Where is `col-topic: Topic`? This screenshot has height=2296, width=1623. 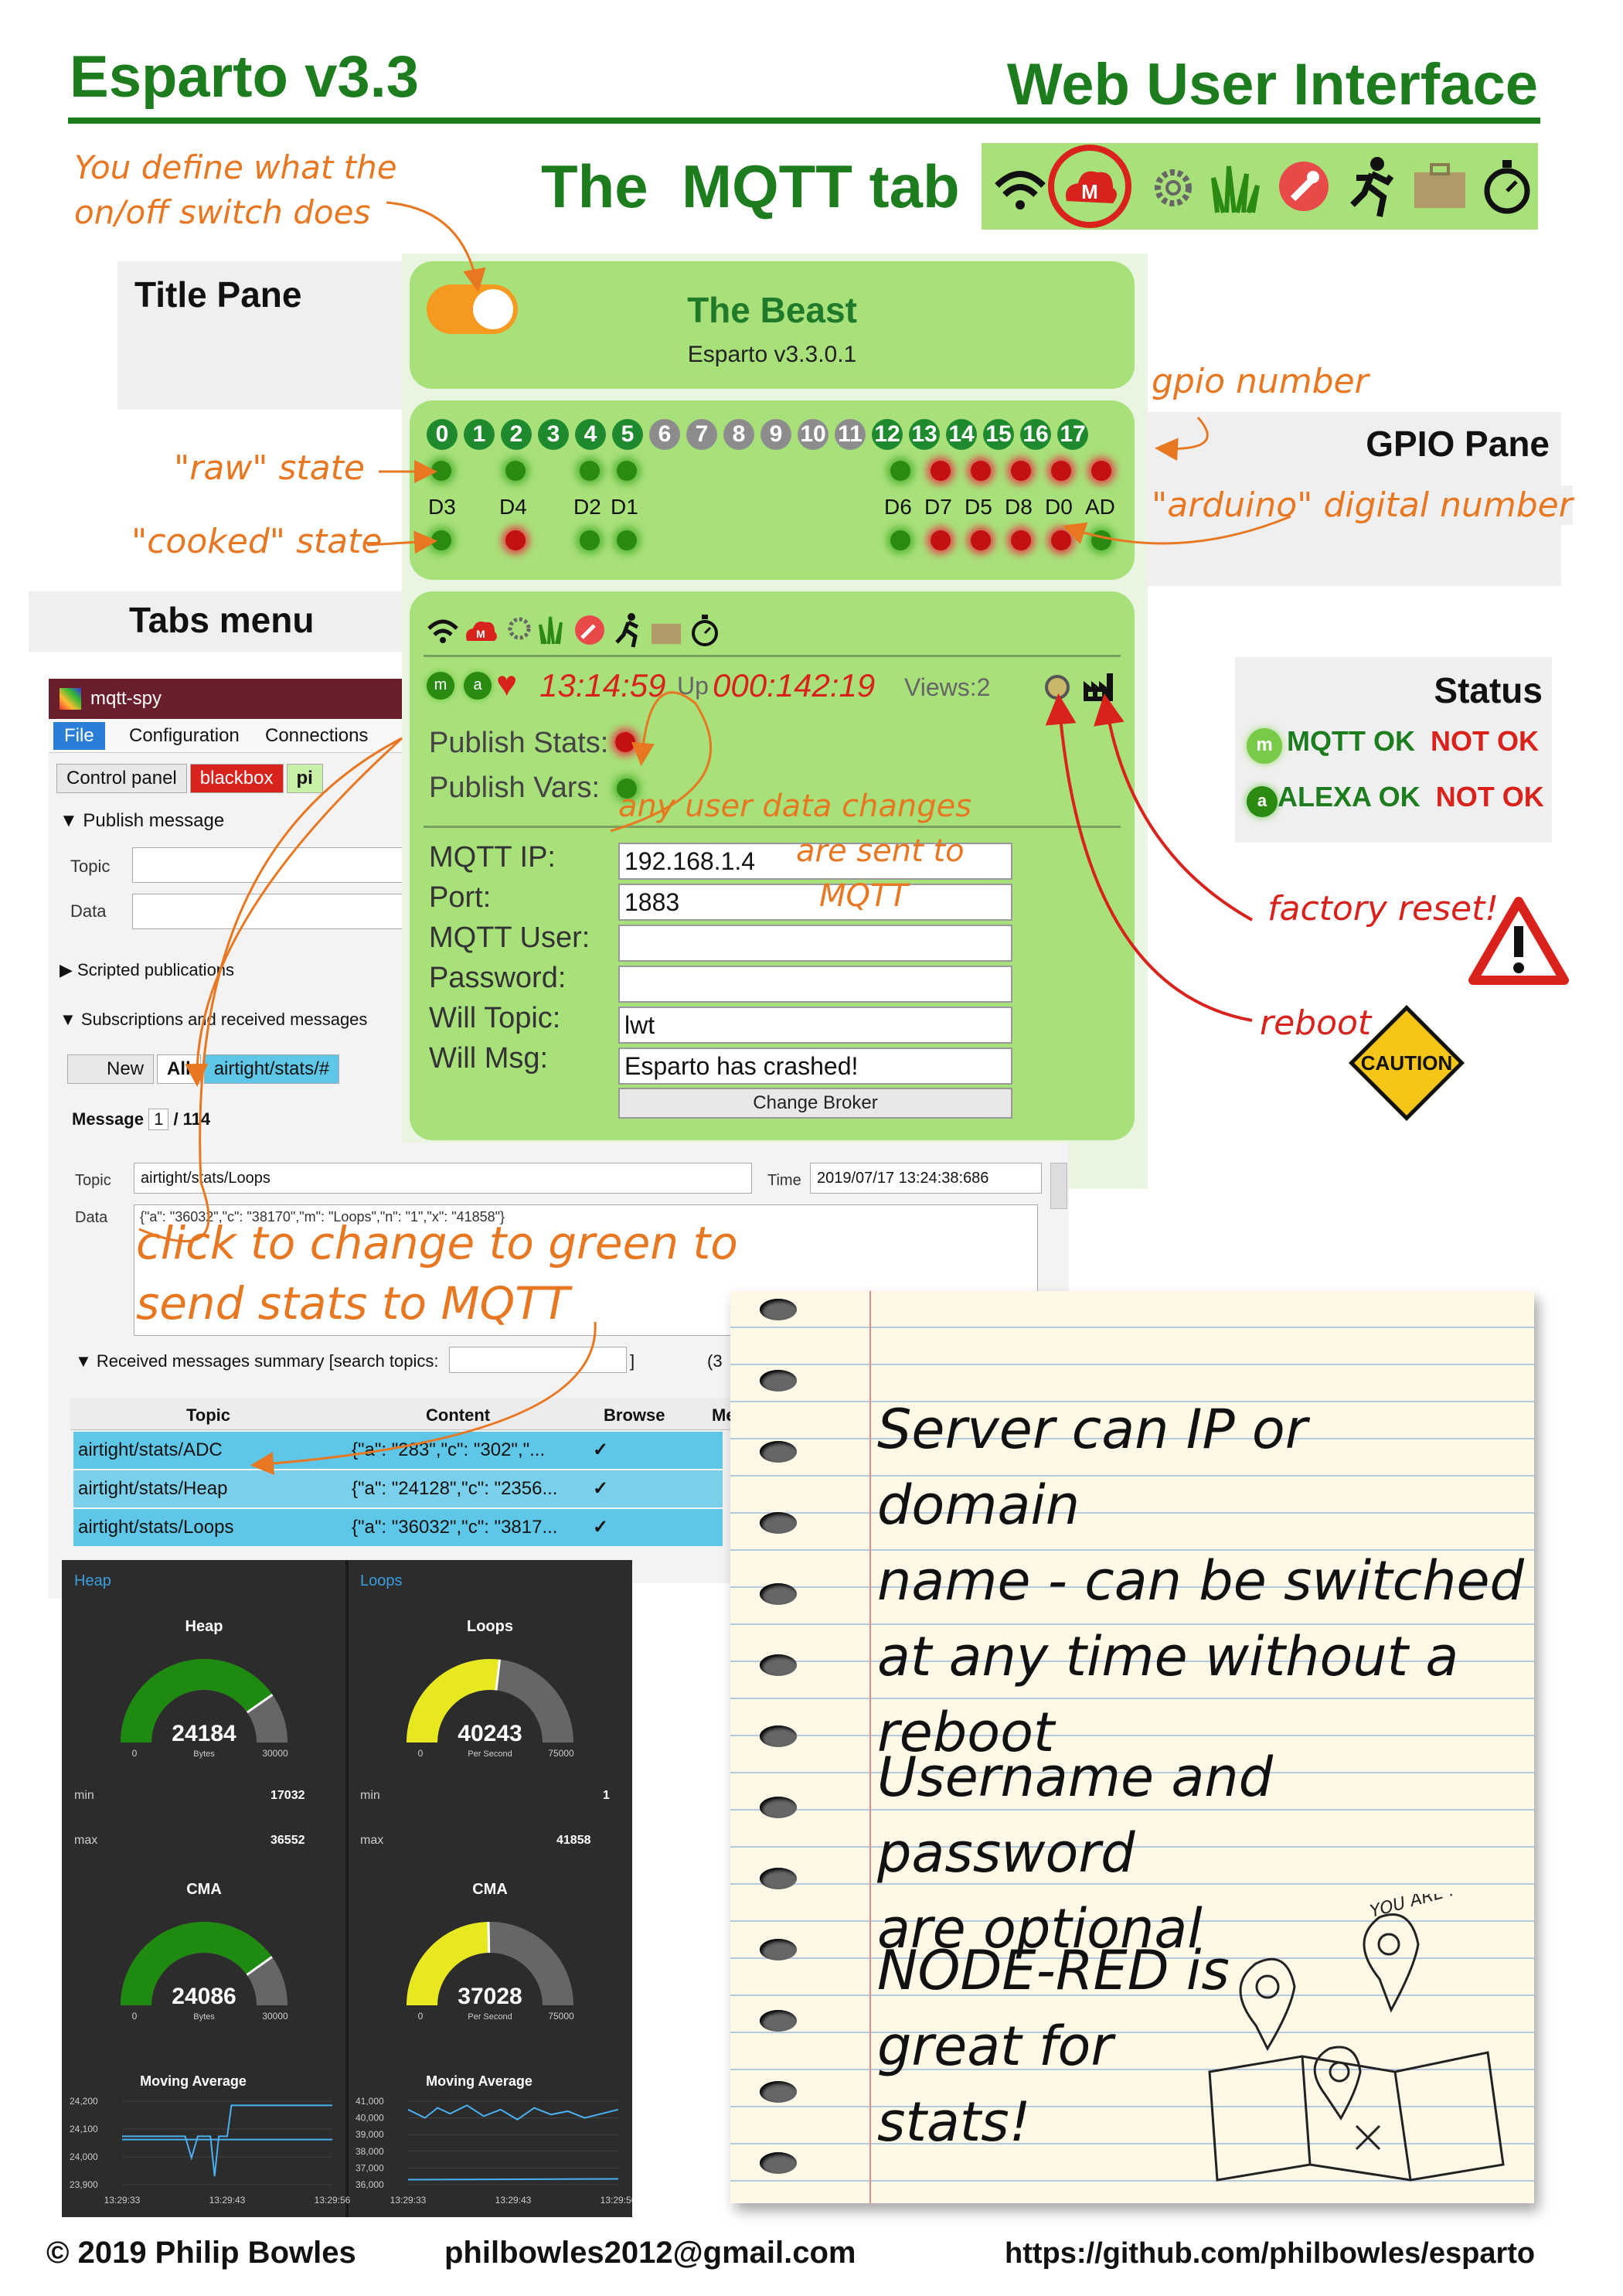 col-topic: Topic is located at coordinates (208, 1415).